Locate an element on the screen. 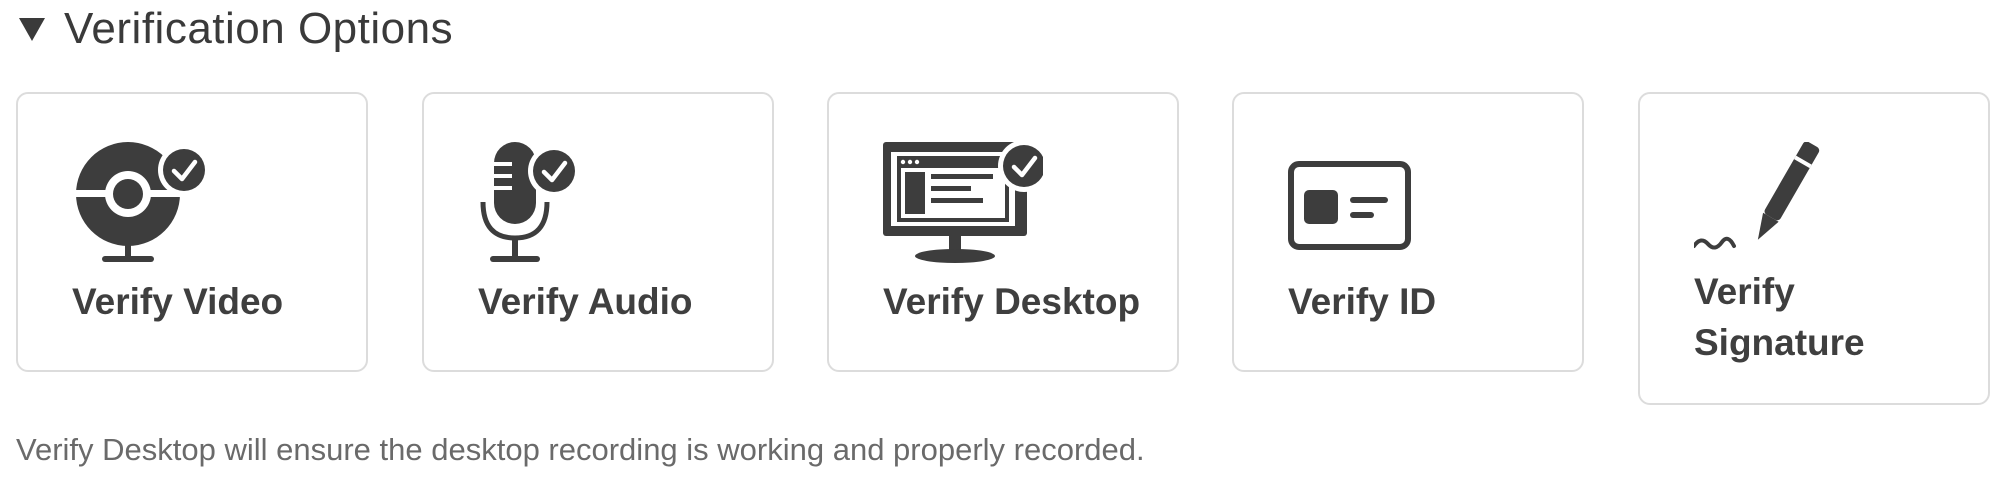 Image resolution: width=2004 pixels, height=500 pixels. section-header-toggle: Verification Options is located at coordinates (235, 29).